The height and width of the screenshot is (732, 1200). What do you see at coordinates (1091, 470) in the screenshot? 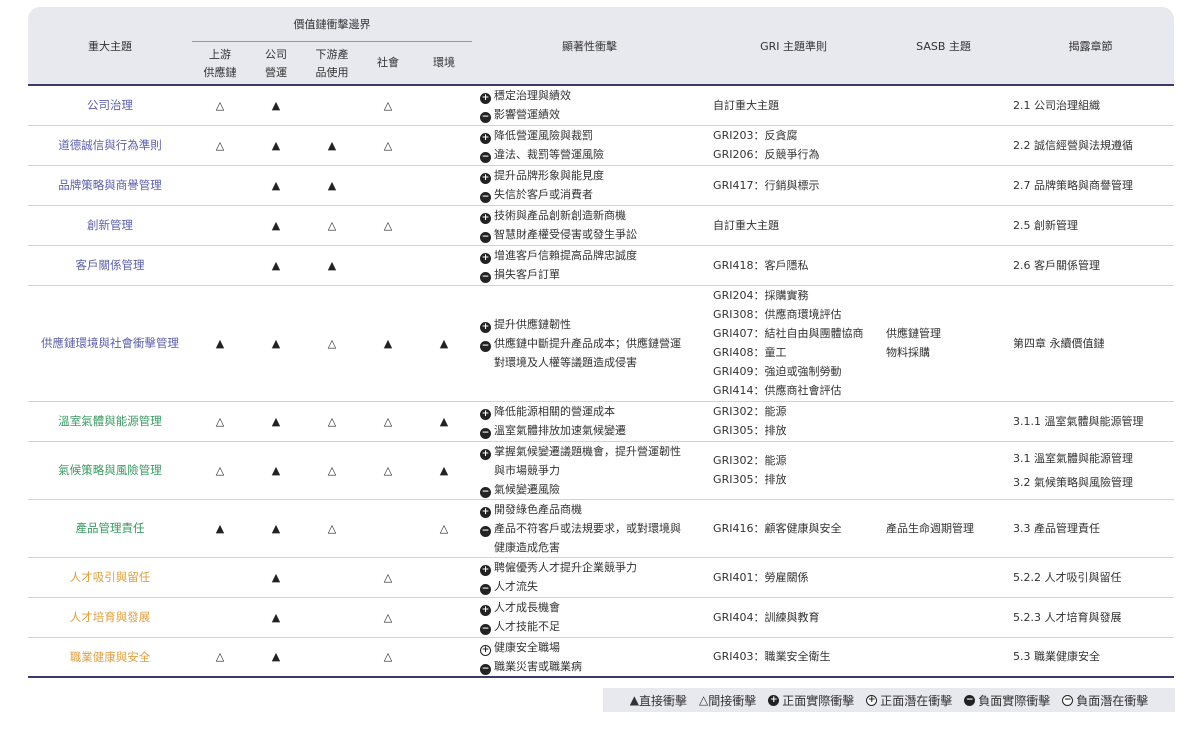
I see `chapter-cell: 3.1 溫室氣體與能源管理 3.2 氣候策略與風險管理` at bounding box center [1091, 470].